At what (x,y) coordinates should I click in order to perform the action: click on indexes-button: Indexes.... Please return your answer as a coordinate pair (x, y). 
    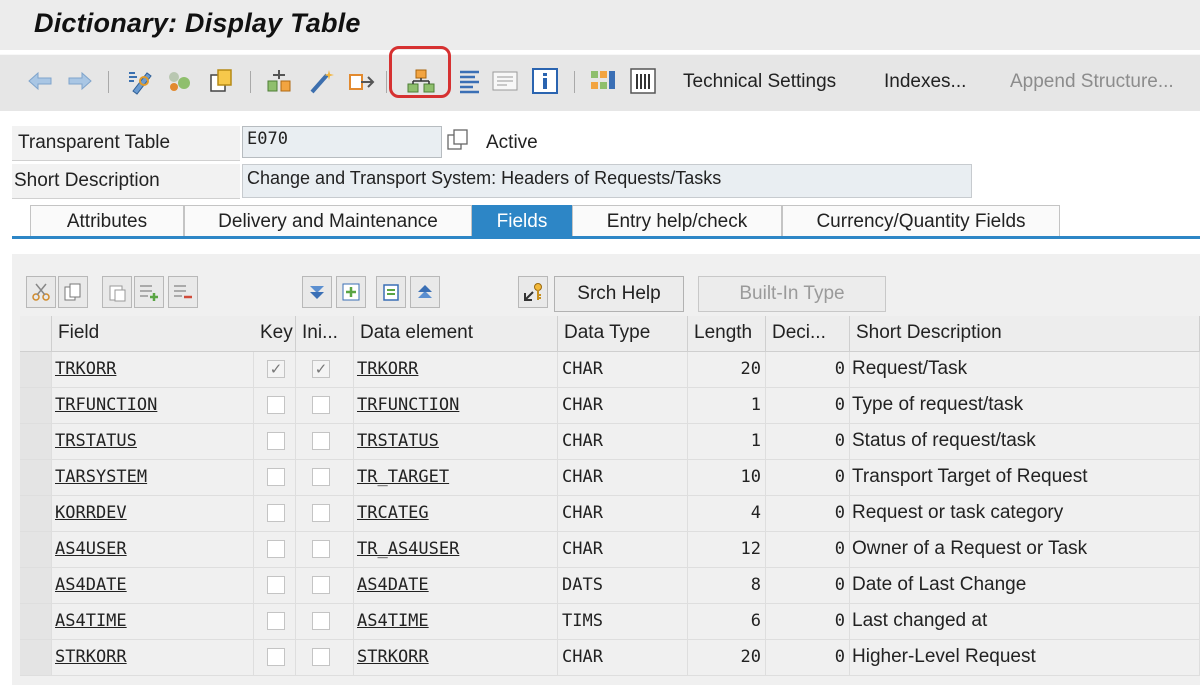
    Looking at the image, I should click on (925, 82).